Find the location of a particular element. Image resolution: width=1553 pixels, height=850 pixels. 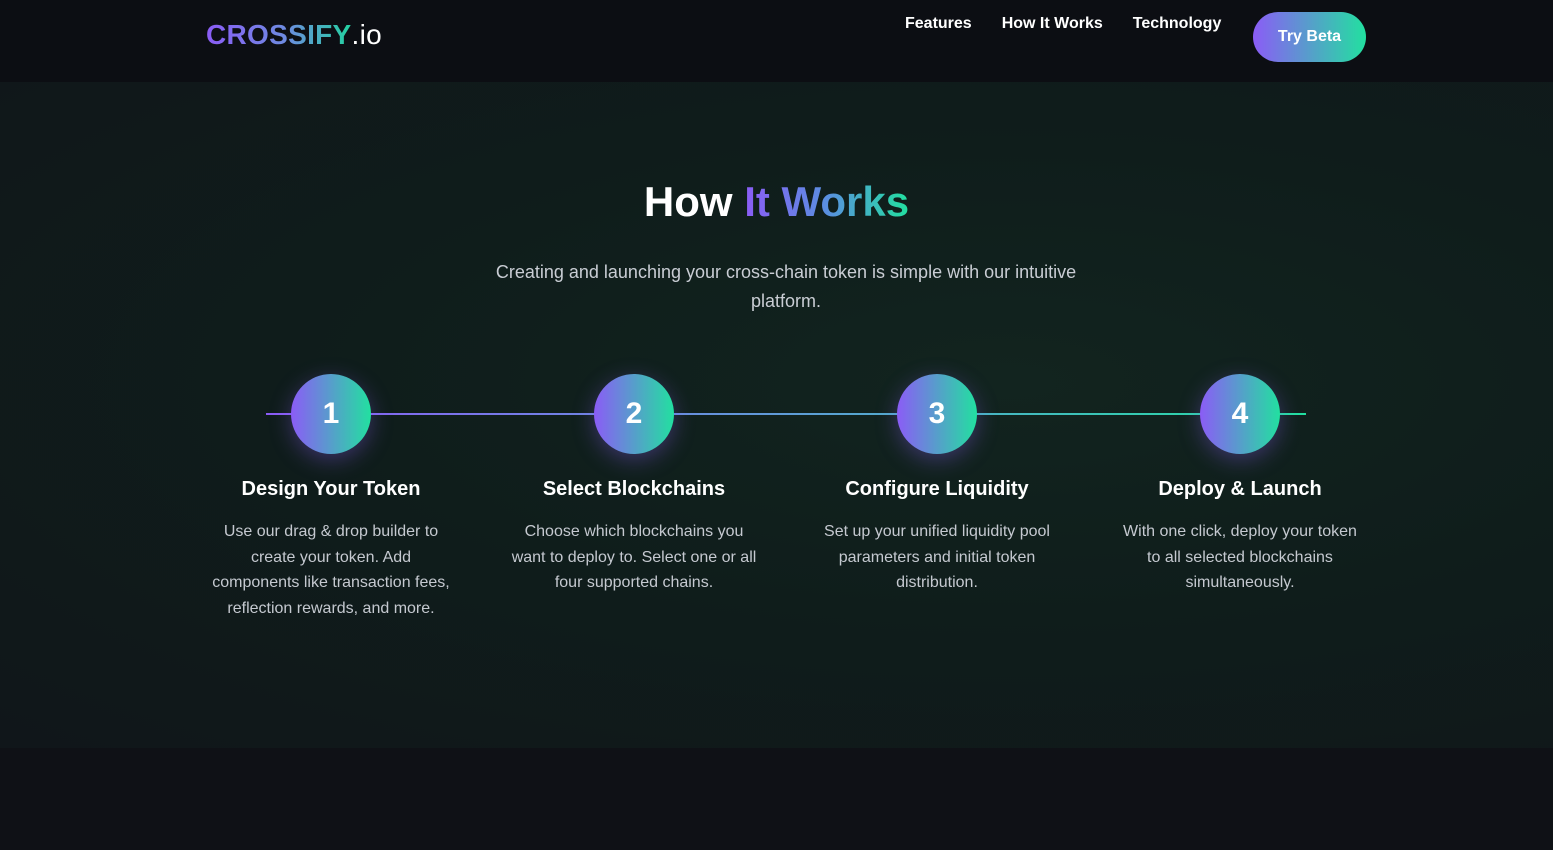

step-title: Configure Liquidity is located at coordinates (937, 489).